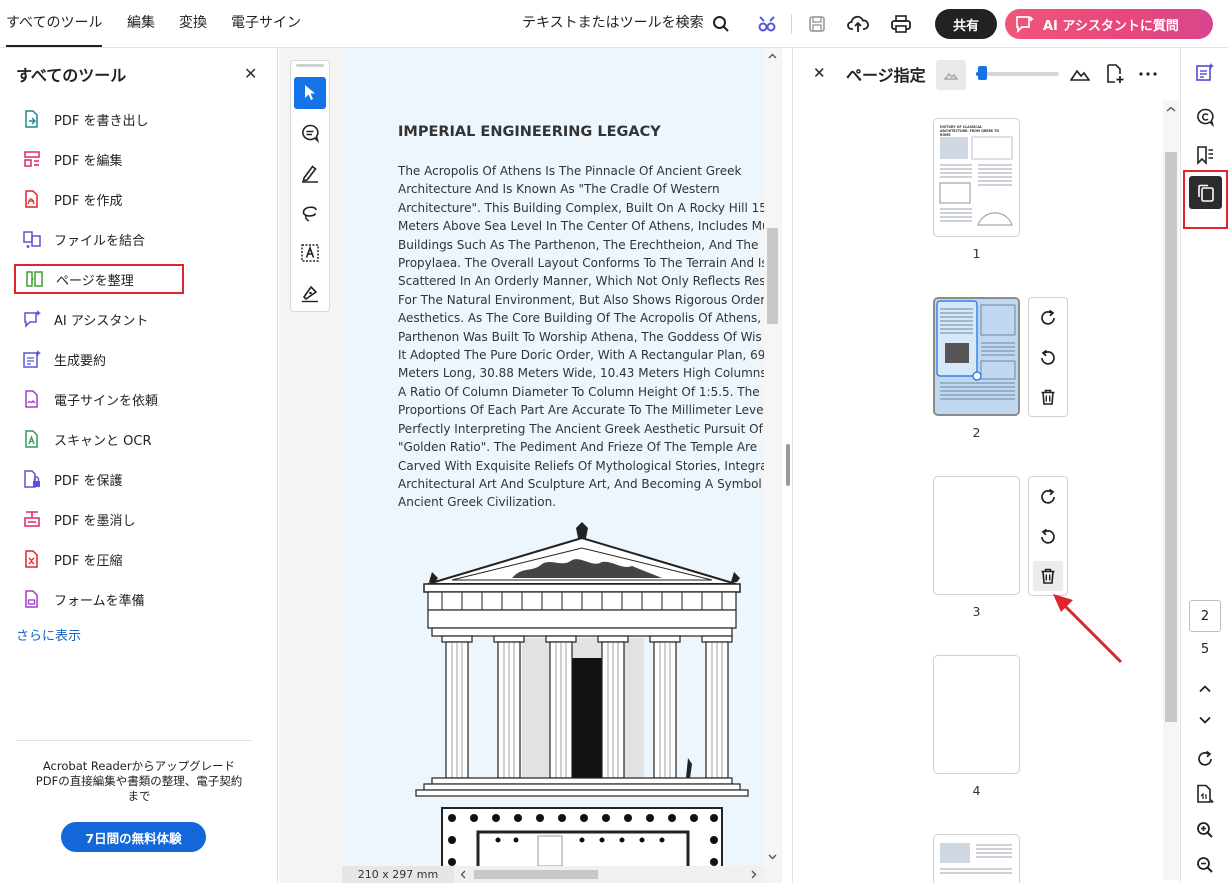 Image resolution: width=1228 pixels, height=883 pixels. Describe the element at coordinates (1205, 865) in the screenshot. I see `zoom-out-icon` at that location.